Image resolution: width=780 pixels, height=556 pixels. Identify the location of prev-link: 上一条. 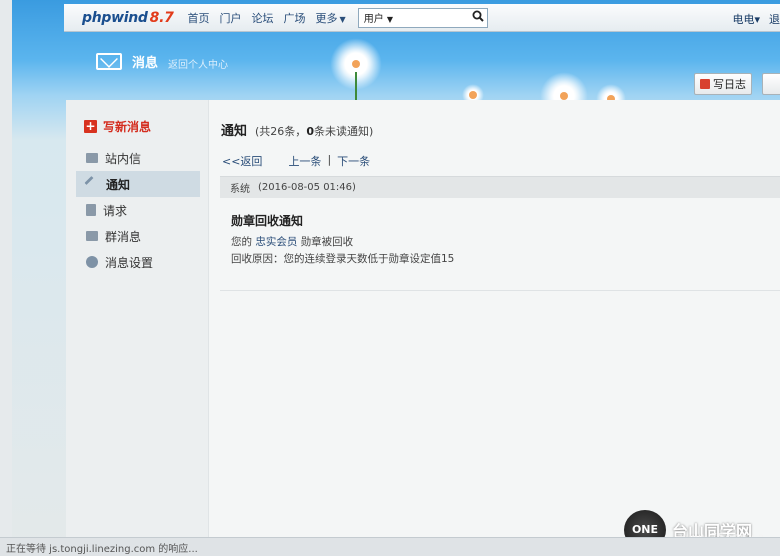
(304, 161).